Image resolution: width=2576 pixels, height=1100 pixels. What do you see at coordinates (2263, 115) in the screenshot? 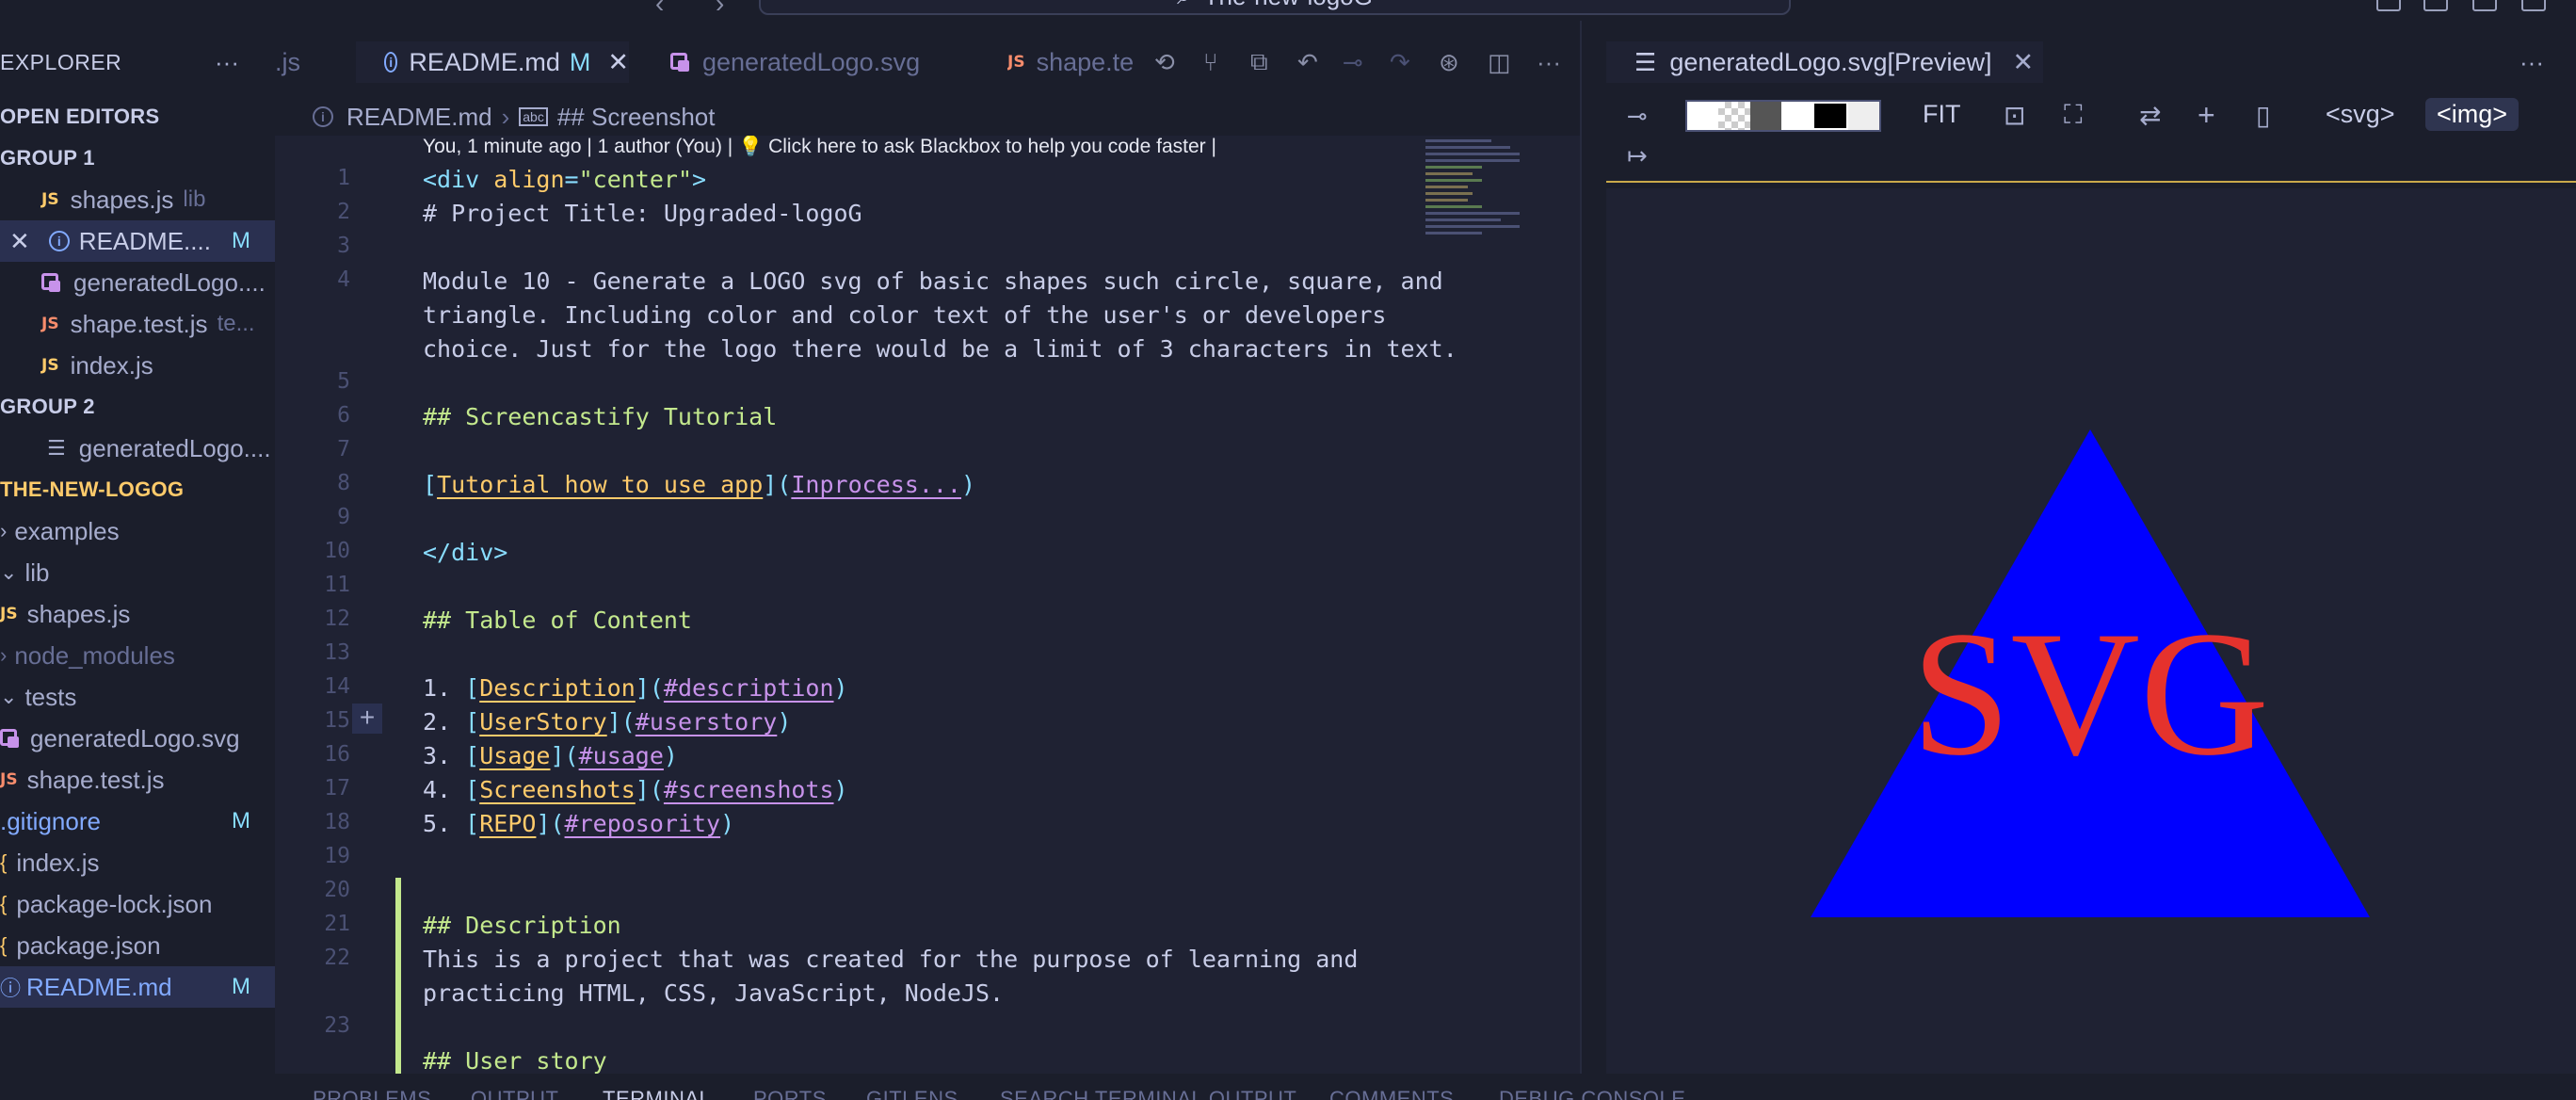
I see `book-icon: ▯` at bounding box center [2263, 115].